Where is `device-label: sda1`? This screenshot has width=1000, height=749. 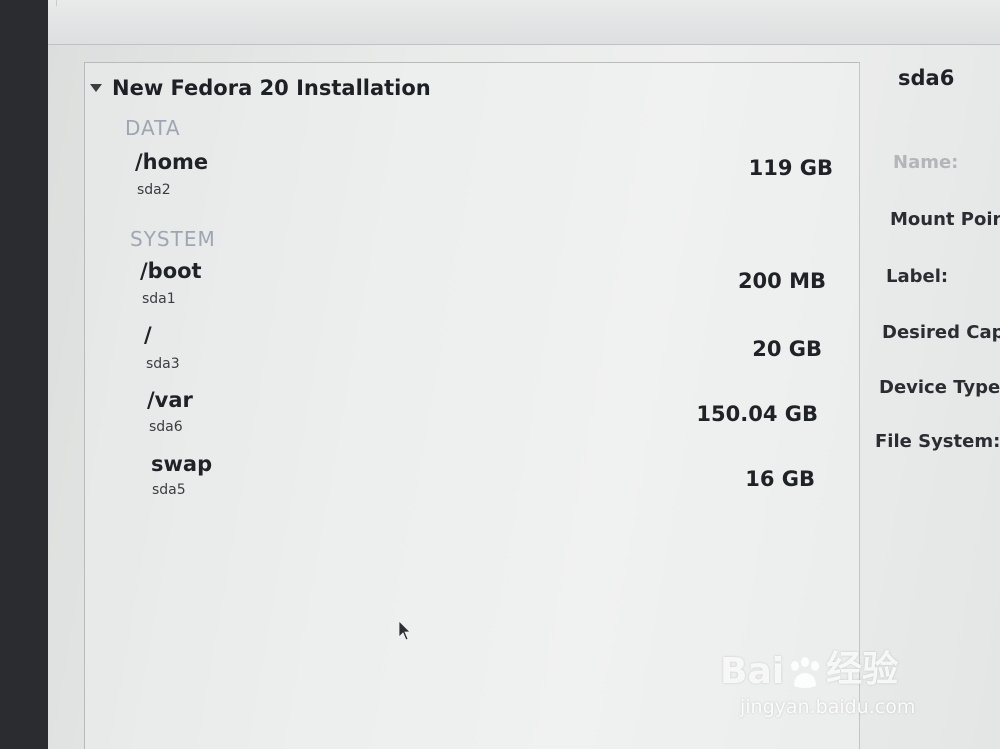
device-label: sda1 is located at coordinates (159, 299).